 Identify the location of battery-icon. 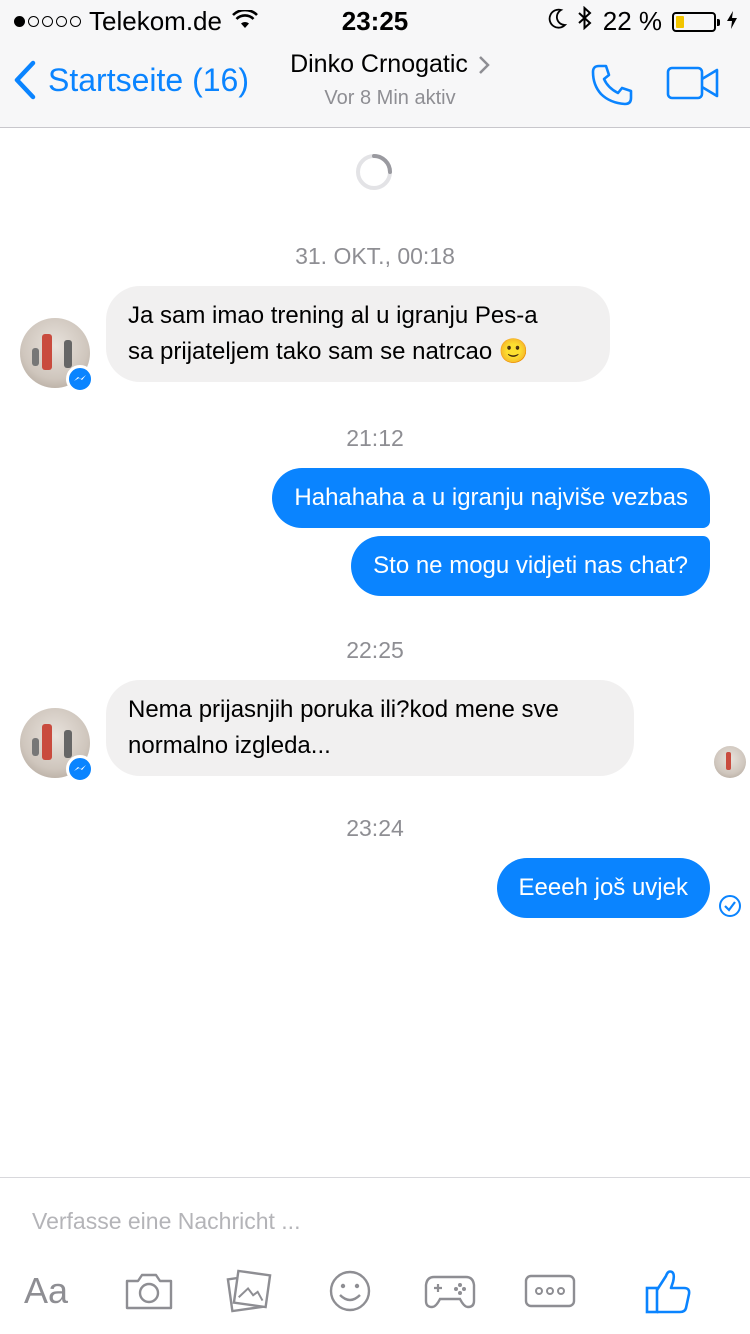
(696, 21).